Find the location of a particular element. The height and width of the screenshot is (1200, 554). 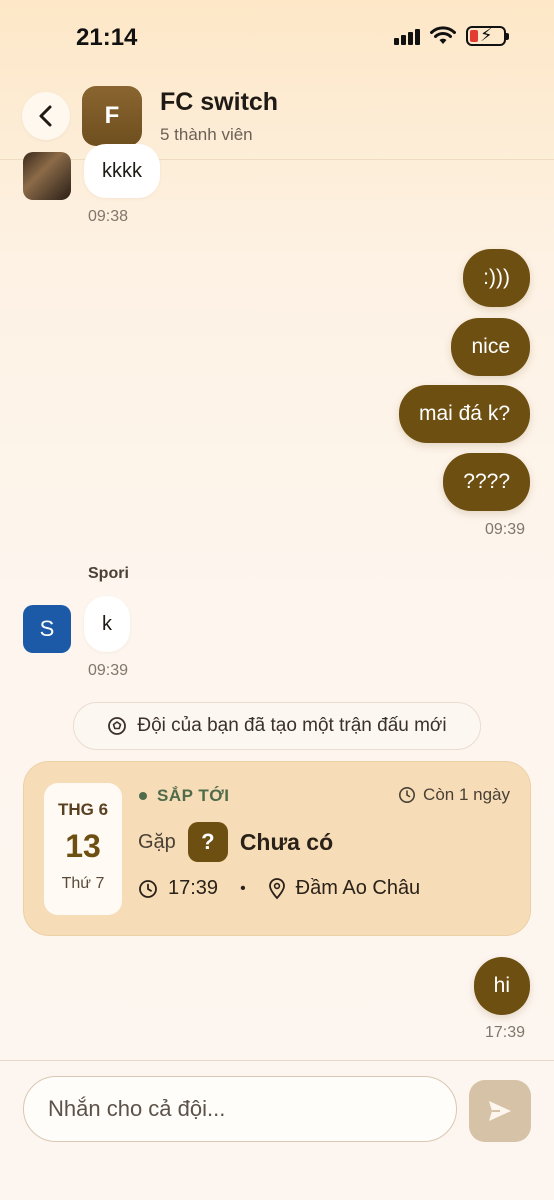

group-avatar: F is located at coordinates (112, 116).